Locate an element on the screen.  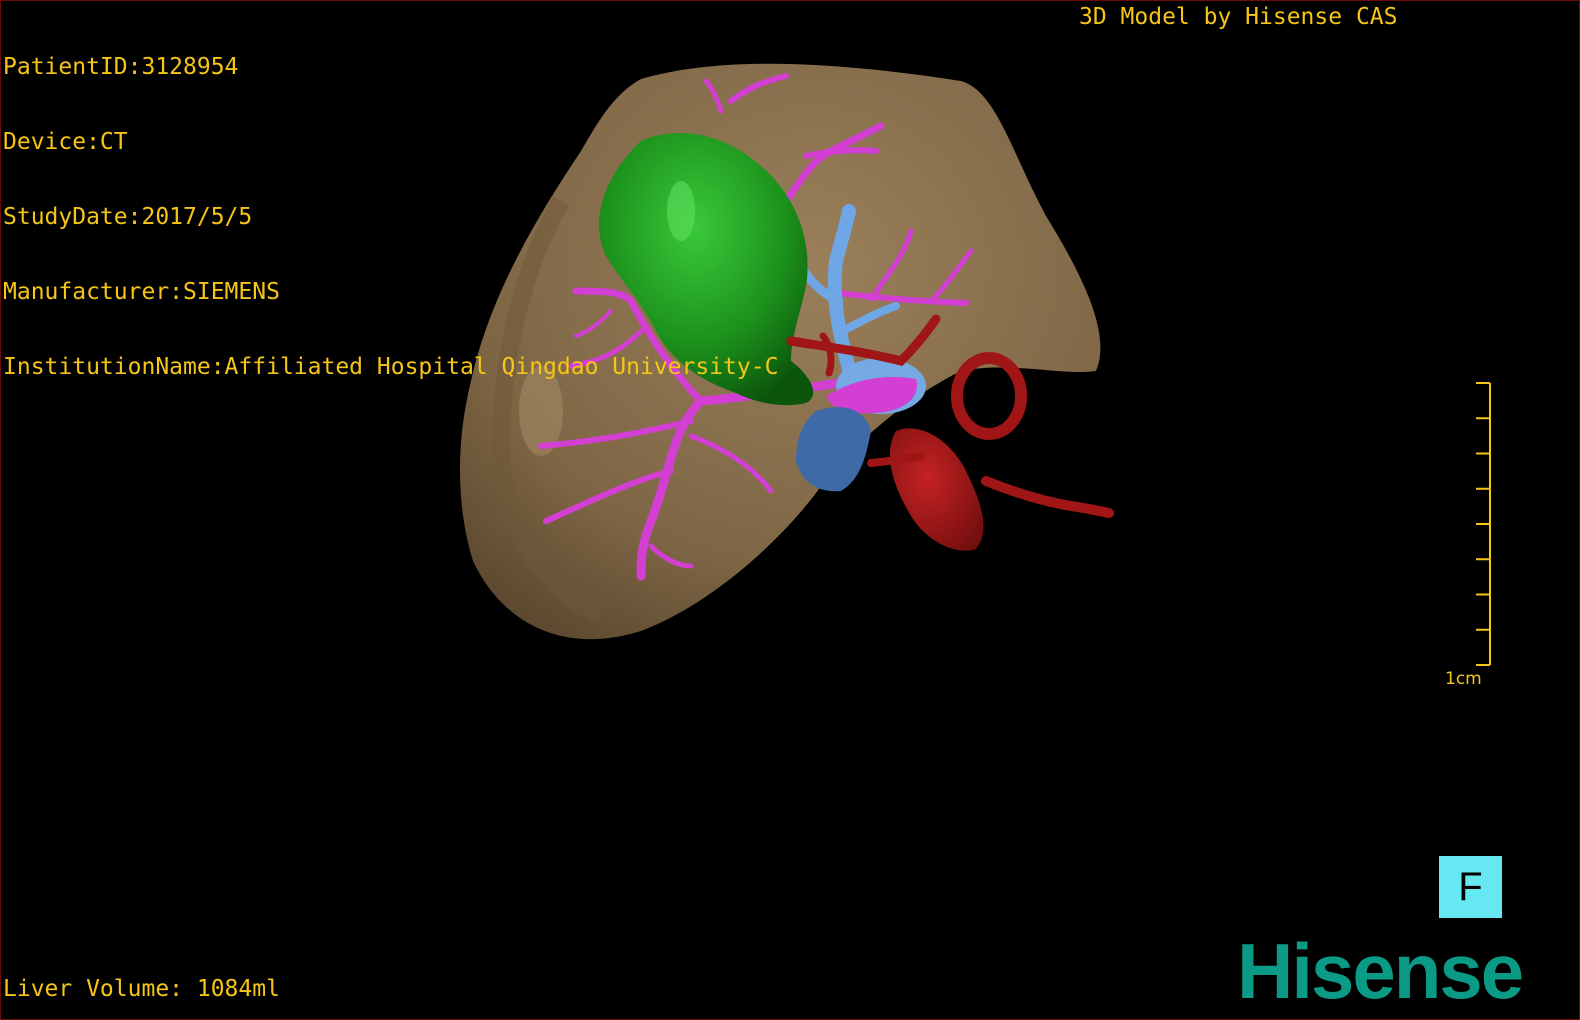
scale-bar is located at coordinates (1483, 524).